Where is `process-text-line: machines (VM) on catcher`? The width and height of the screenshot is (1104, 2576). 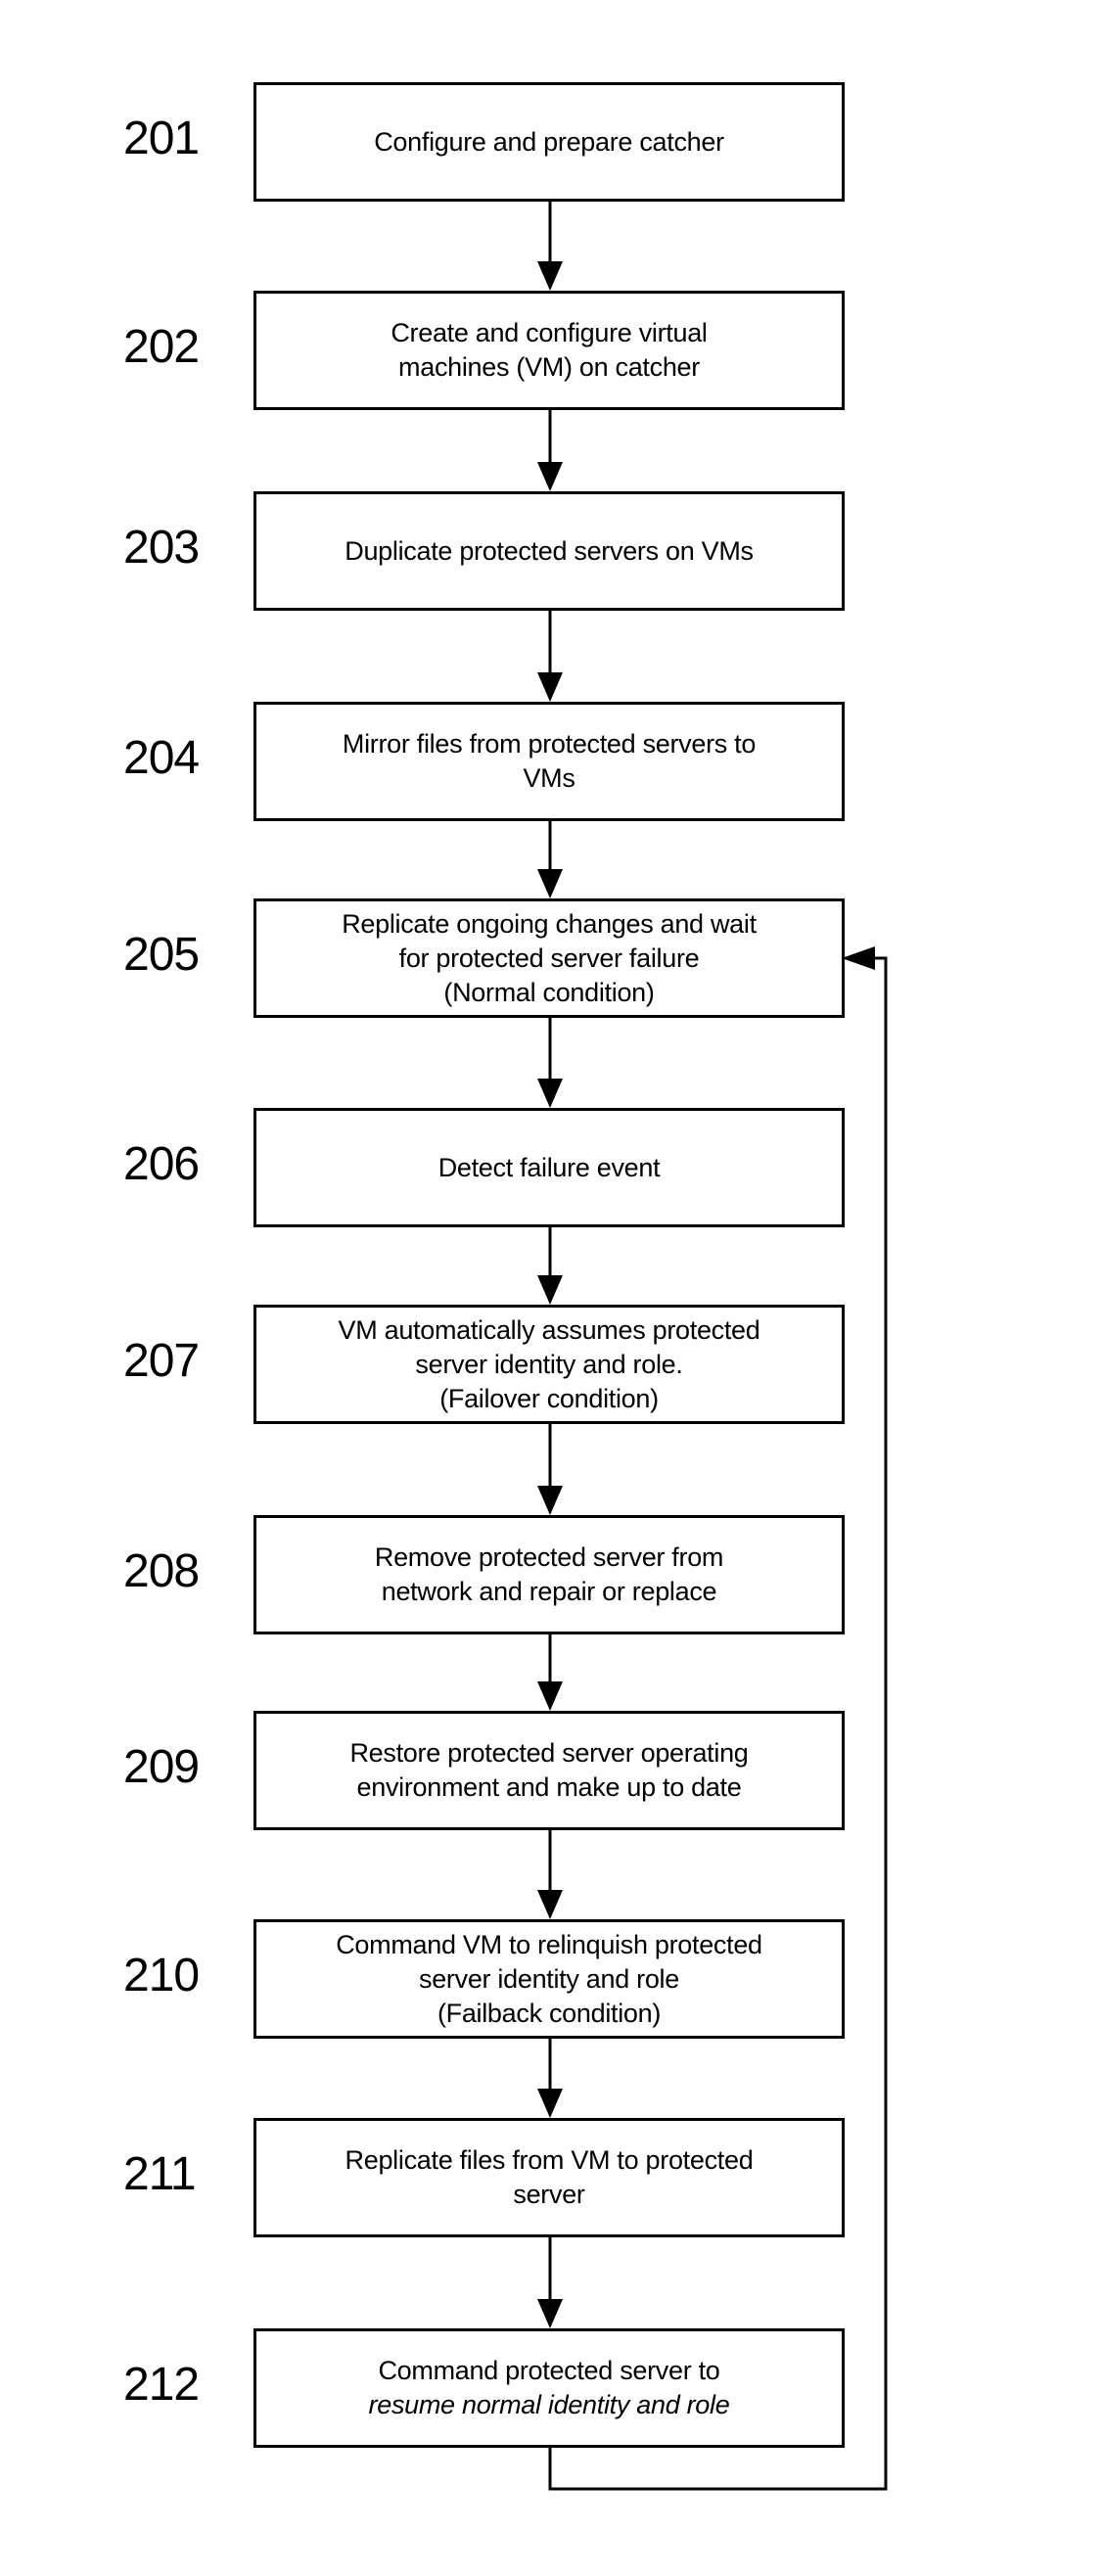
process-text-line: machines (VM) on catcher is located at coordinates (549, 367).